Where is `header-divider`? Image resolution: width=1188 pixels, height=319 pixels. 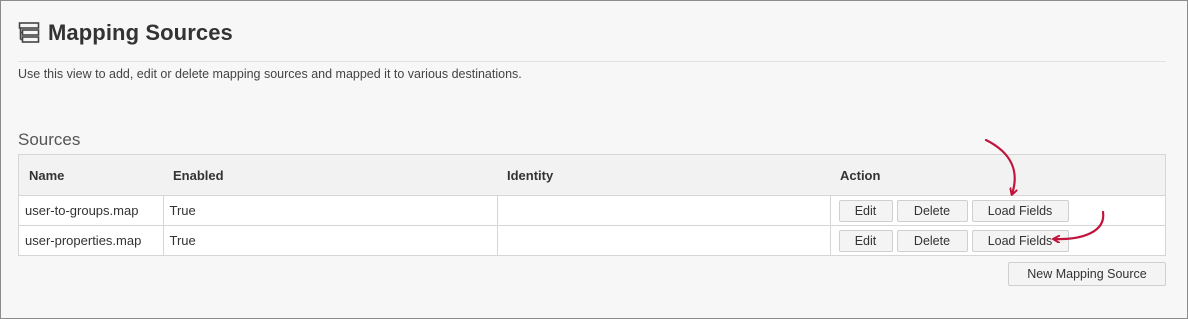 header-divider is located at coordinates (592, 61).